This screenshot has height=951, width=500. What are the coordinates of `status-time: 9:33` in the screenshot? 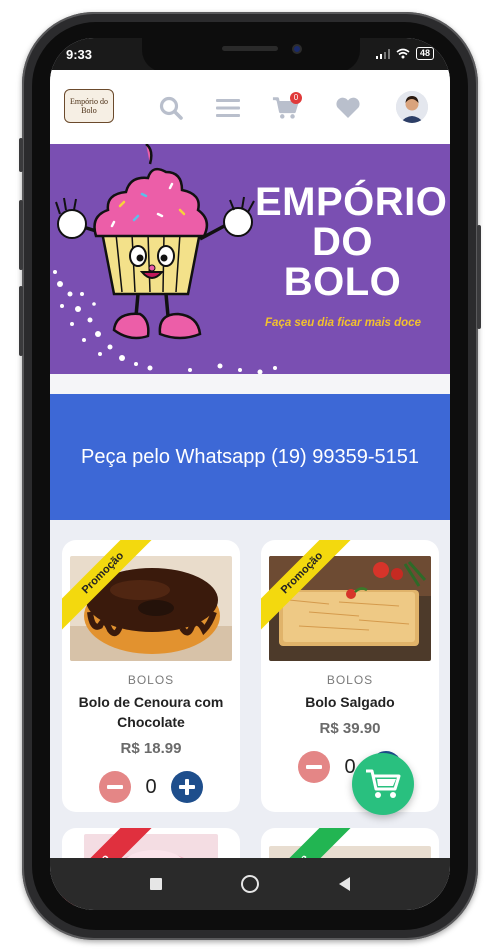 It's located at (79, 54).